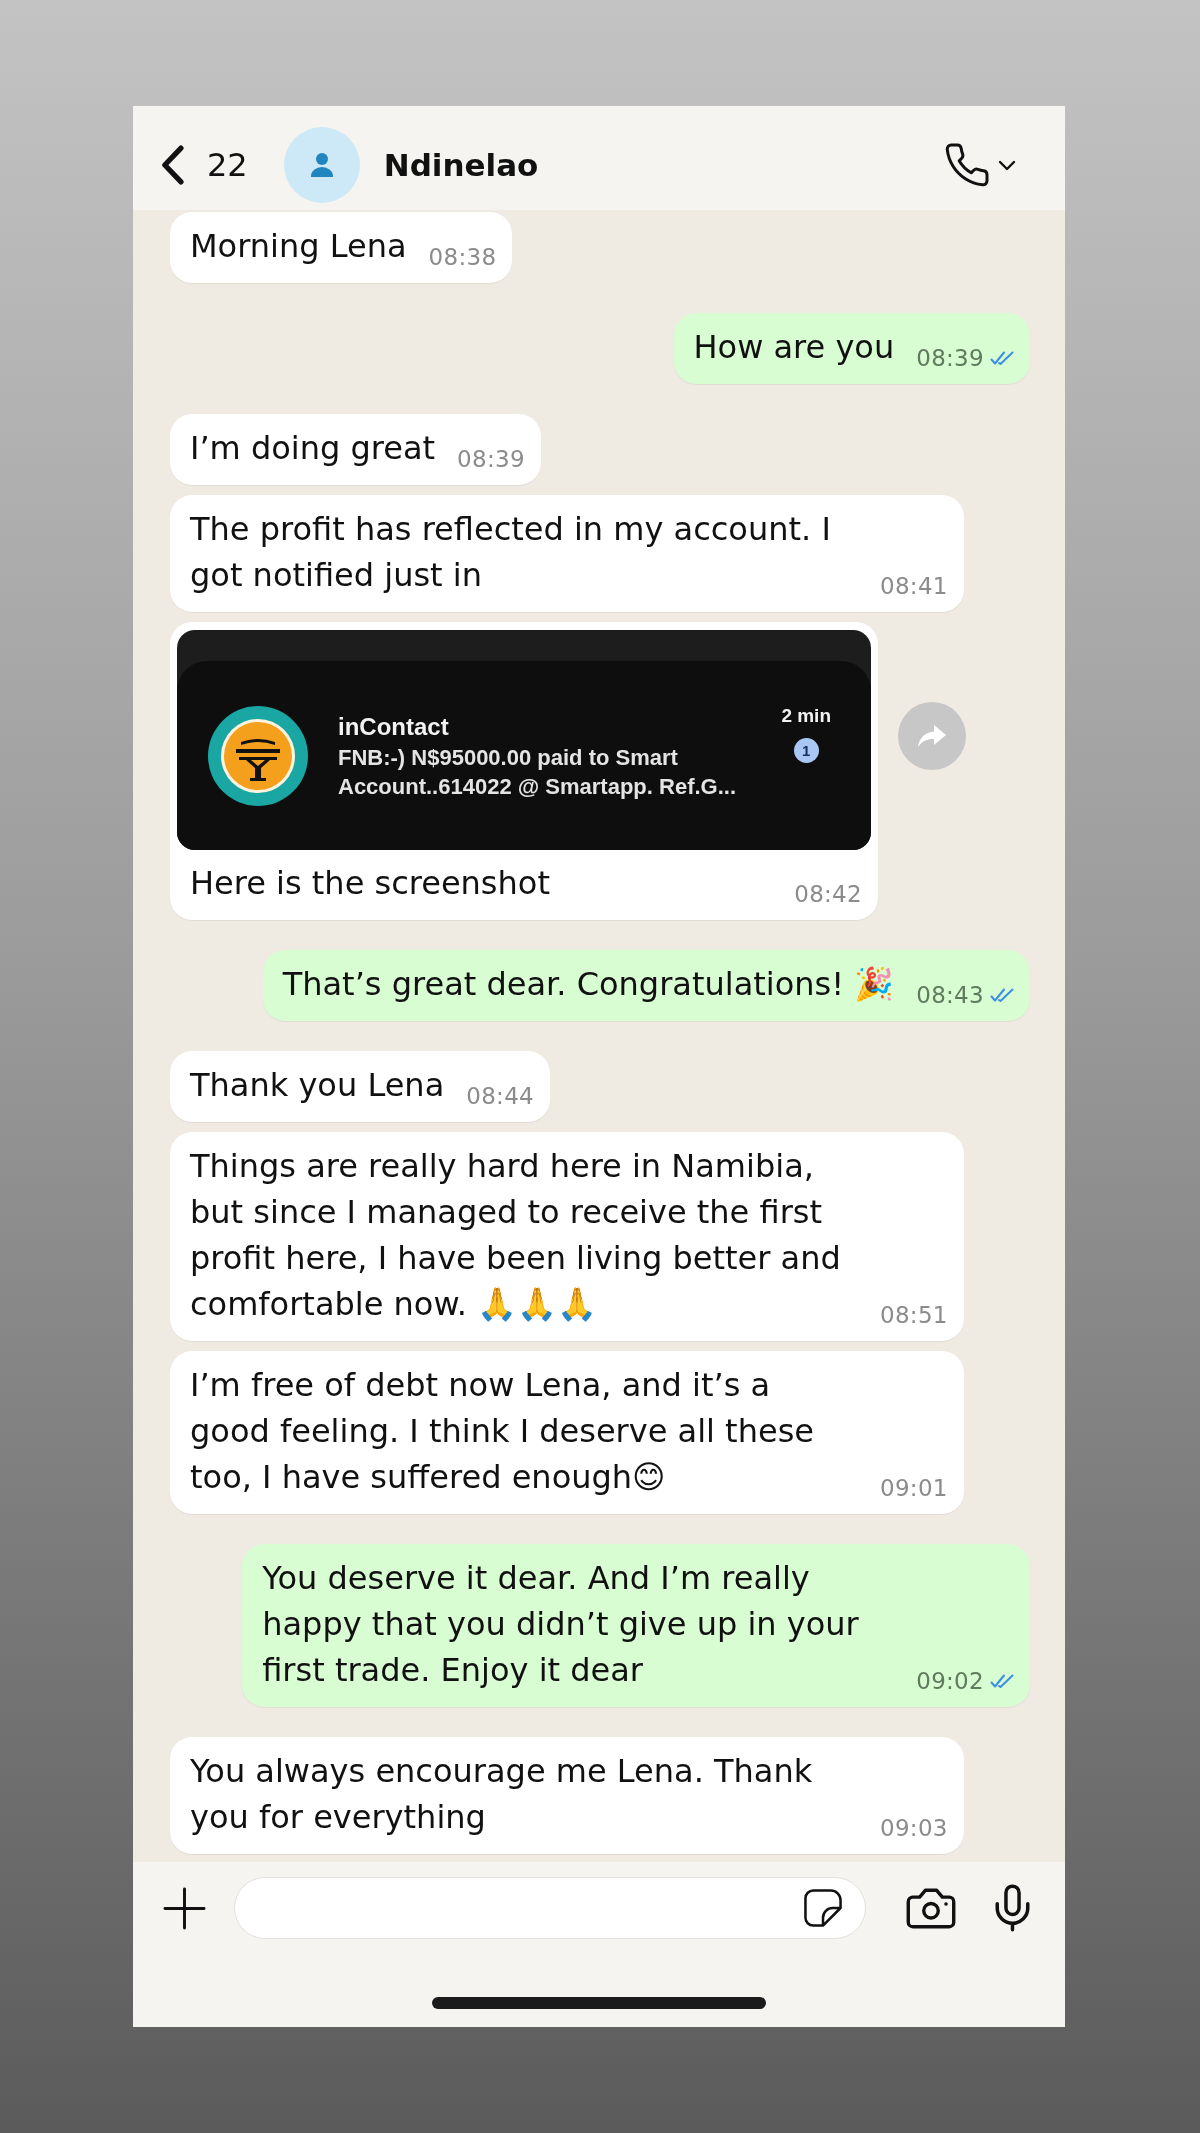 The image size is (1200, 2133). I want to click on forward-arrow-icon, so click(932, 736).